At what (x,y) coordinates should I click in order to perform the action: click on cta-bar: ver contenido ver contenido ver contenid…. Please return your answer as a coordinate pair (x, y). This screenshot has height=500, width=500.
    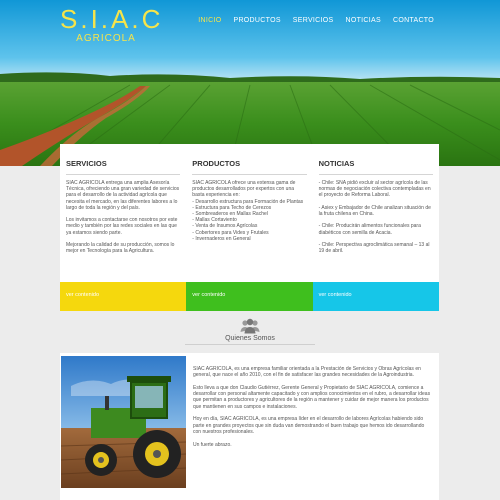
    Looking at the image, I should click on (249, 296).